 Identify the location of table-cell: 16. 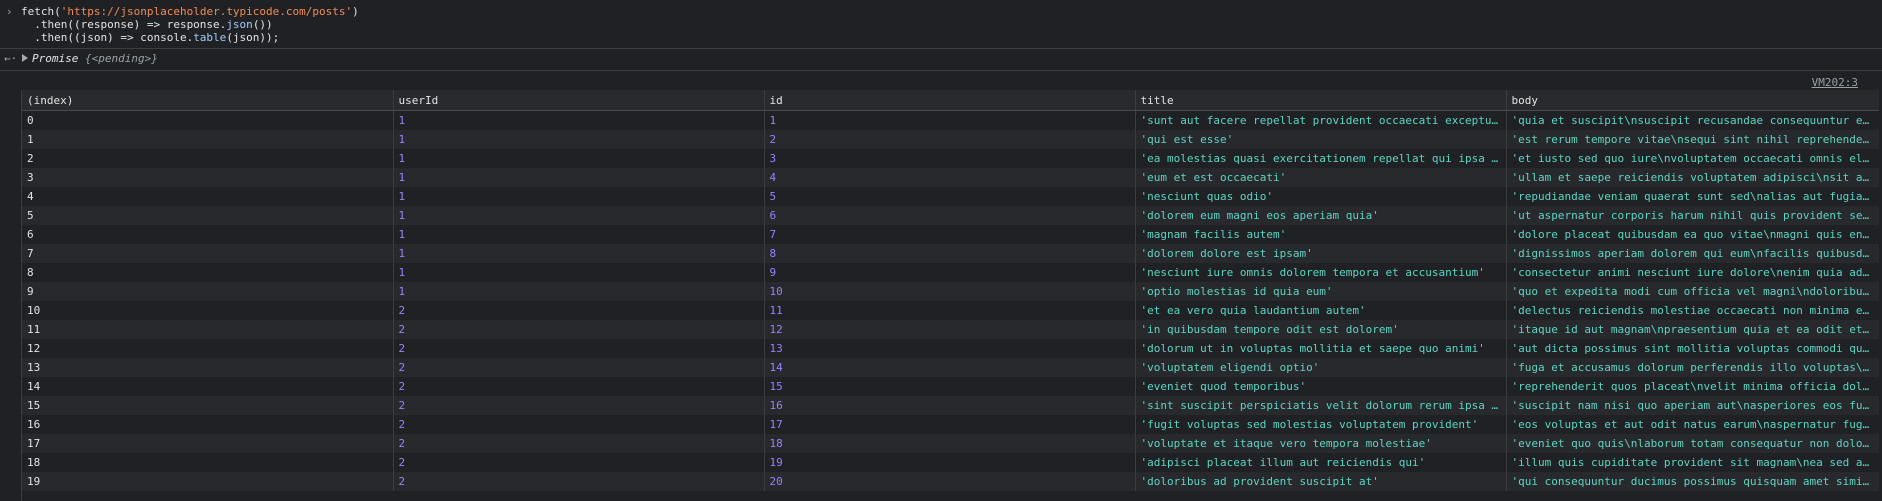
(208, 424).